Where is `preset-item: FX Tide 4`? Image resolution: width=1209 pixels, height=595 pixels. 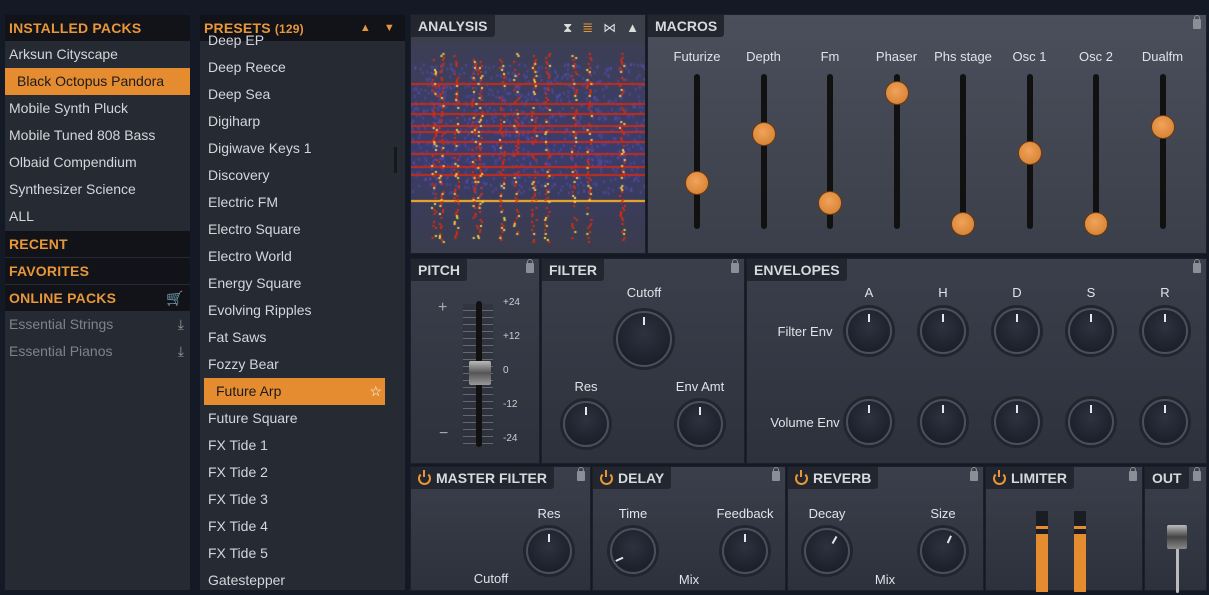 preset-item: FX Tide 4 is located at coordinates (302, 526).